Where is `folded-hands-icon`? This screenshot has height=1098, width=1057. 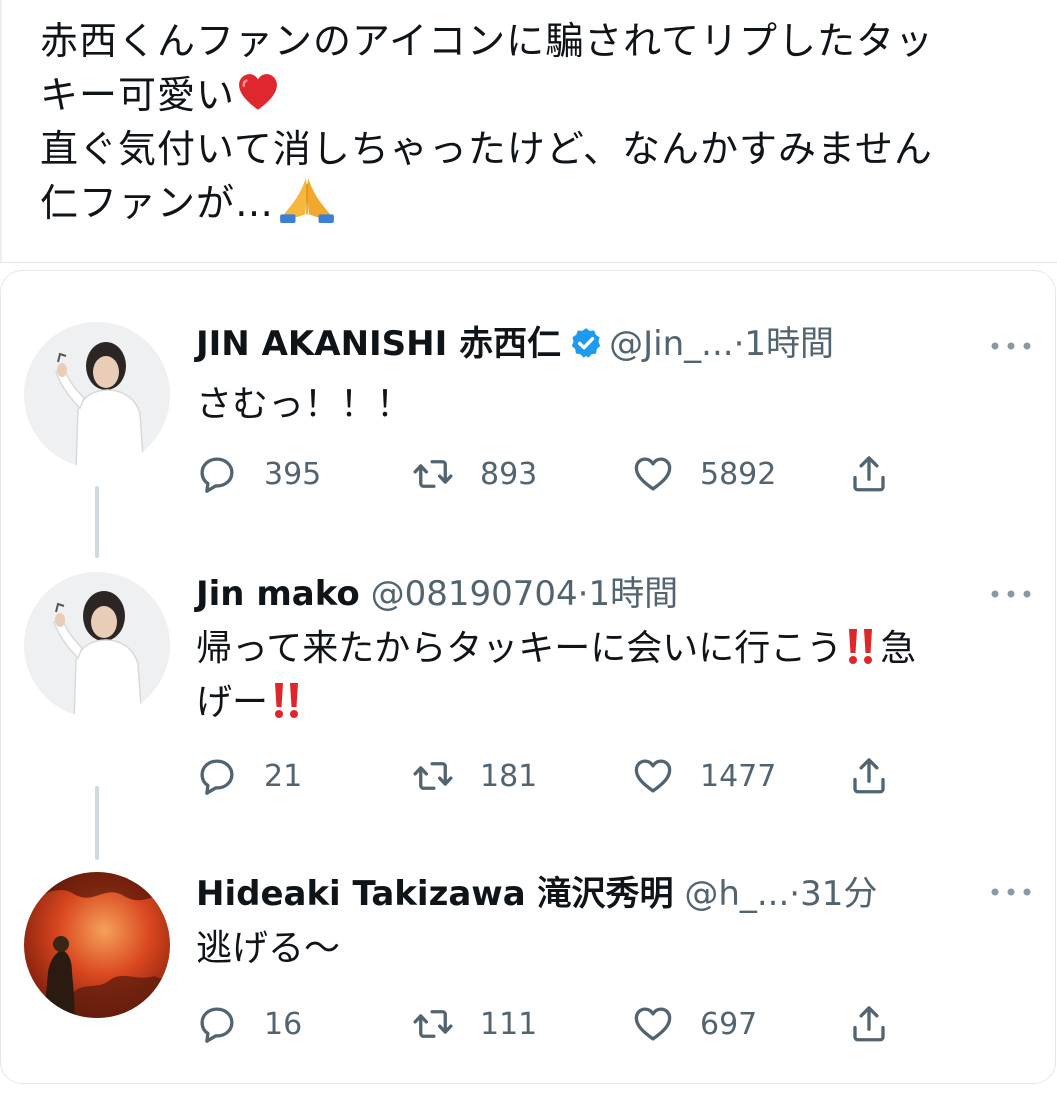 folded-hands-icon is located at coordinates (307, 200).